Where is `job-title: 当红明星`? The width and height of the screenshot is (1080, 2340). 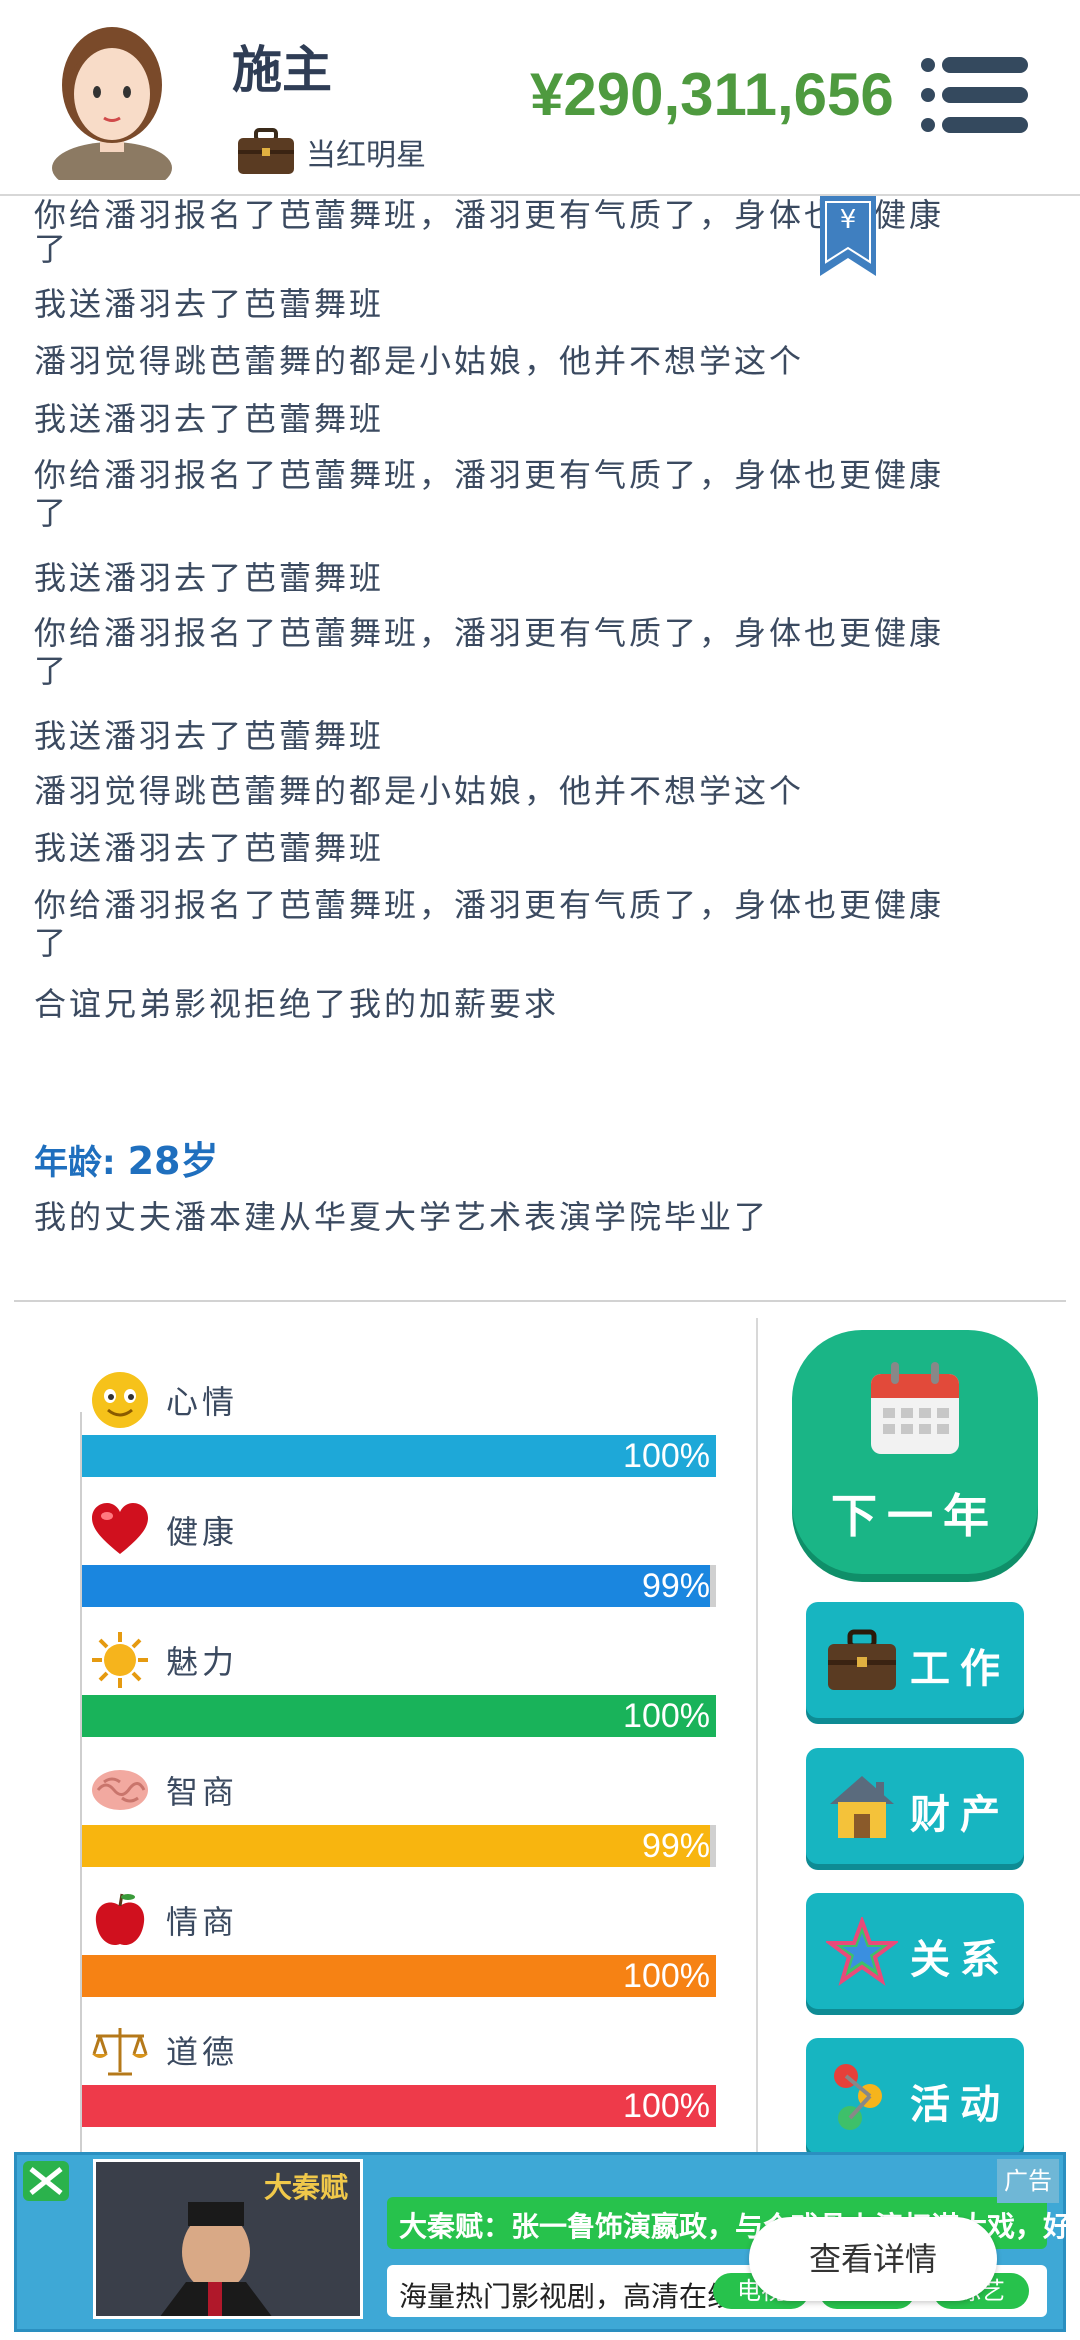
job-title: 当红明星 is located at coordinates (366, 155).